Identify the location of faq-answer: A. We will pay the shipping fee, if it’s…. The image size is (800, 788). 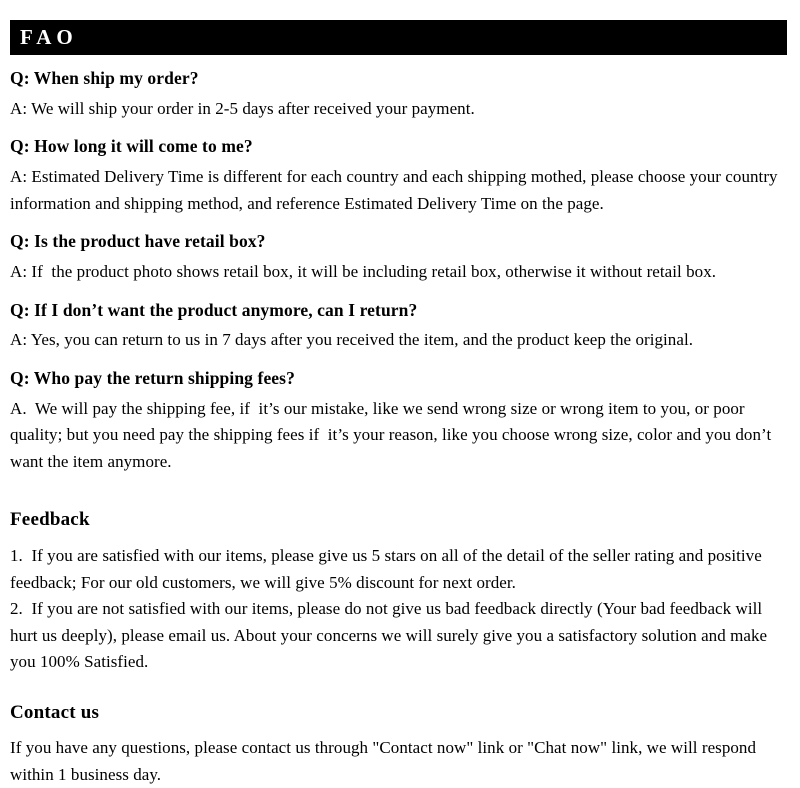
(393, 434).